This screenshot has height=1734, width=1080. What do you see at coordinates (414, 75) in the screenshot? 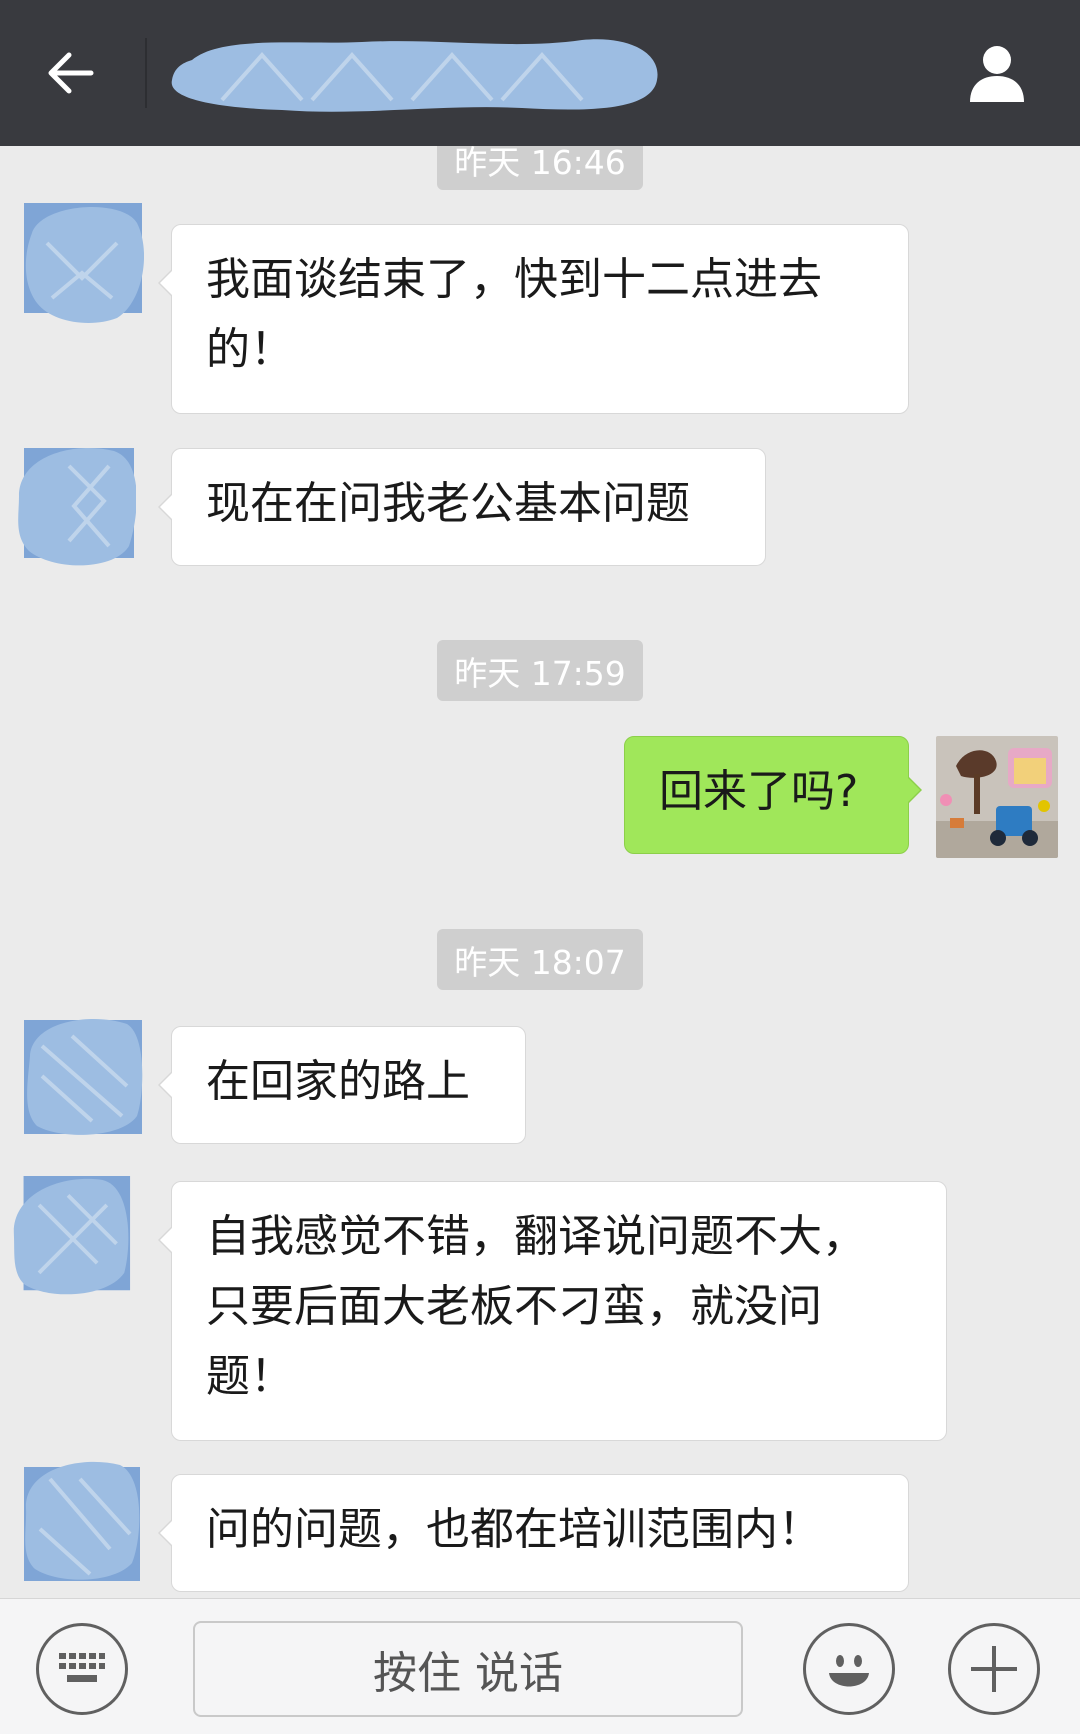
I see `redacted-contact-name` at bounding box center [414, 75].